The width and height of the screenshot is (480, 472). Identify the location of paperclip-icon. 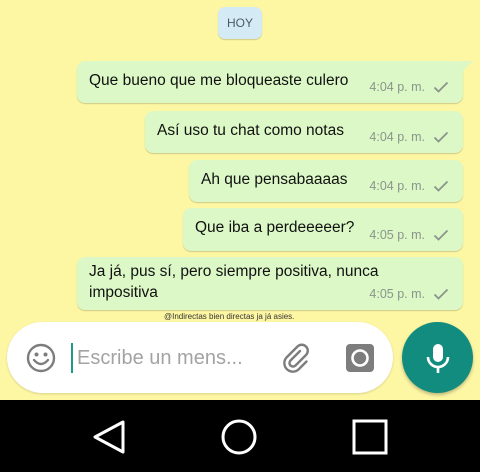
(296, 358).